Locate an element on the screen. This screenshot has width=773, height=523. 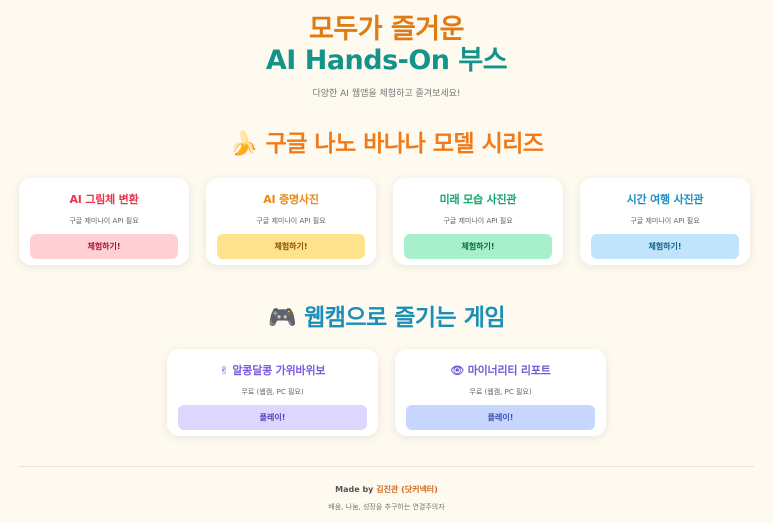
made-by-prefix: Made by is located at coordinates (354, 489).